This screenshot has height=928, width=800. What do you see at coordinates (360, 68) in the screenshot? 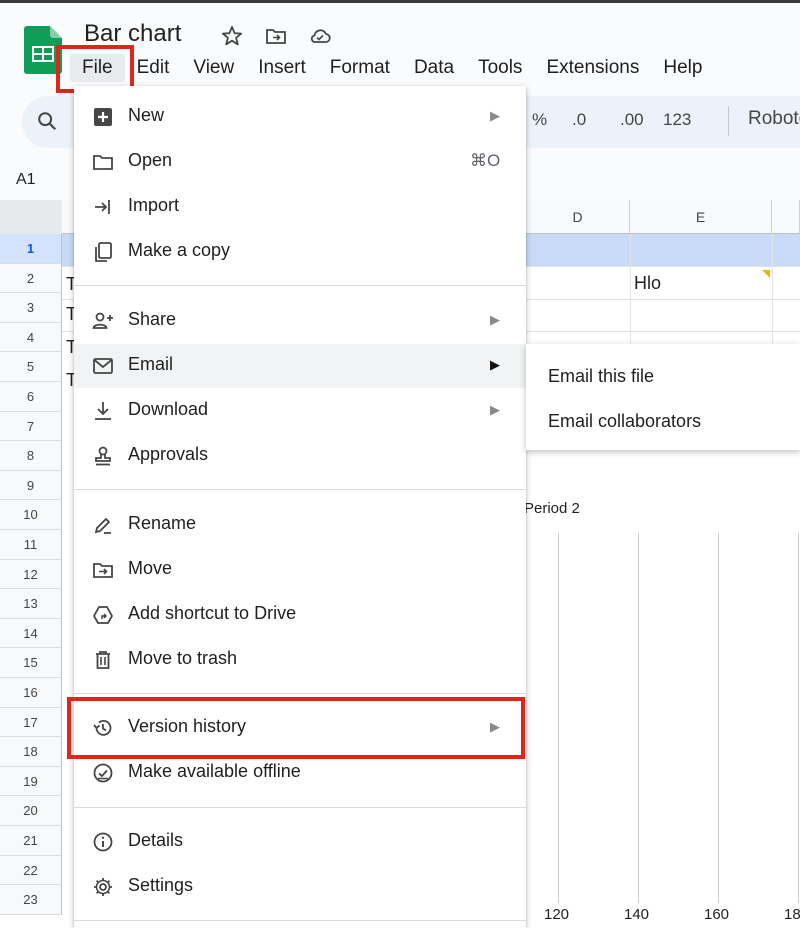
I see `menu-format: Format` at bounding box center [360, 68].